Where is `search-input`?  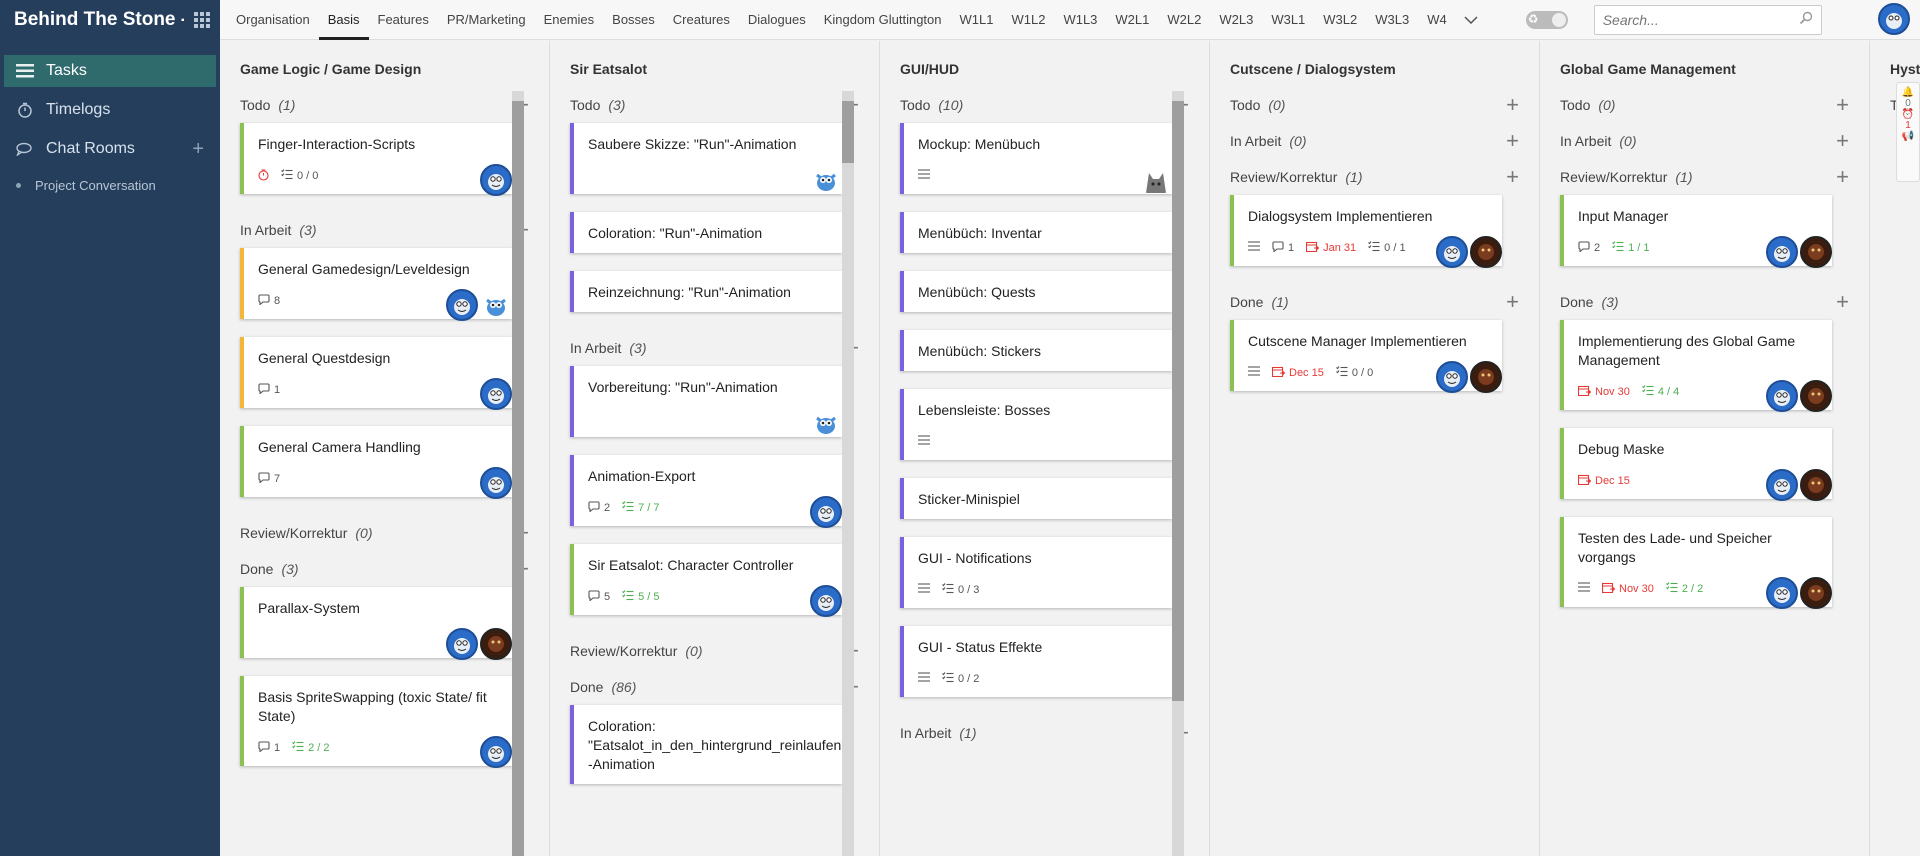
search-input is located at coordinates (1700, 19).